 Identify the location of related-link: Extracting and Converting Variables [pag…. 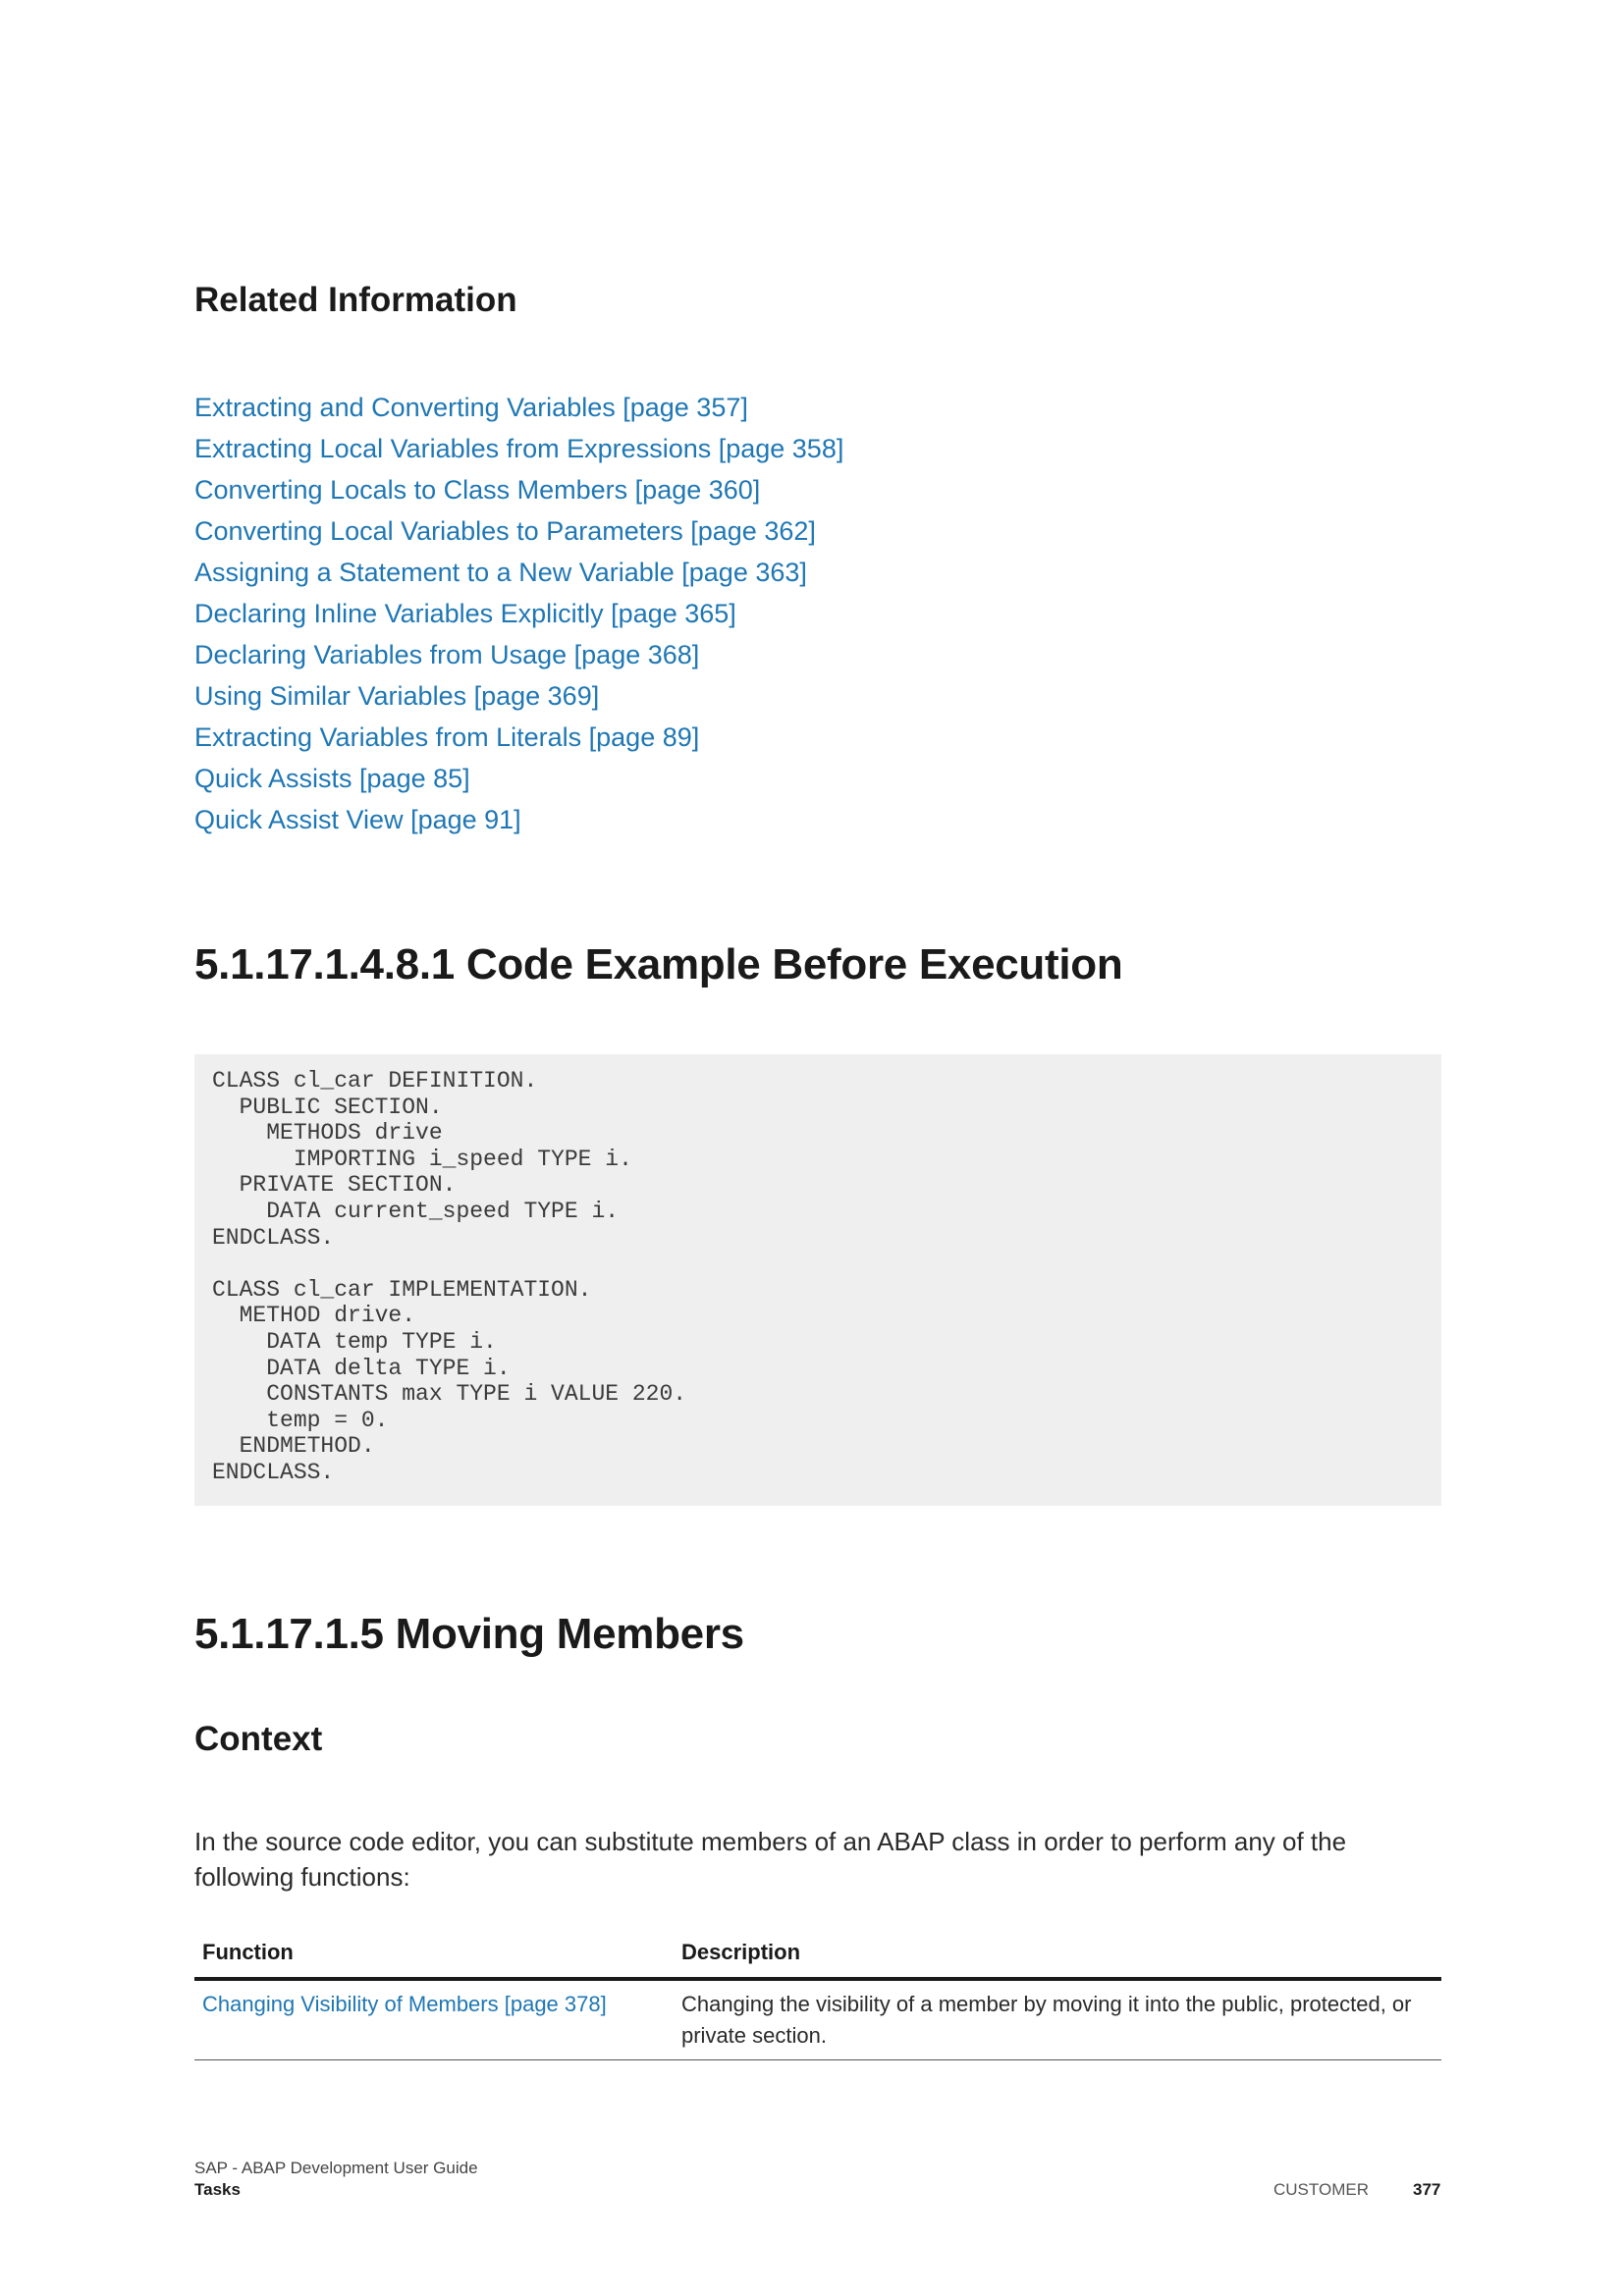
(471, 407).